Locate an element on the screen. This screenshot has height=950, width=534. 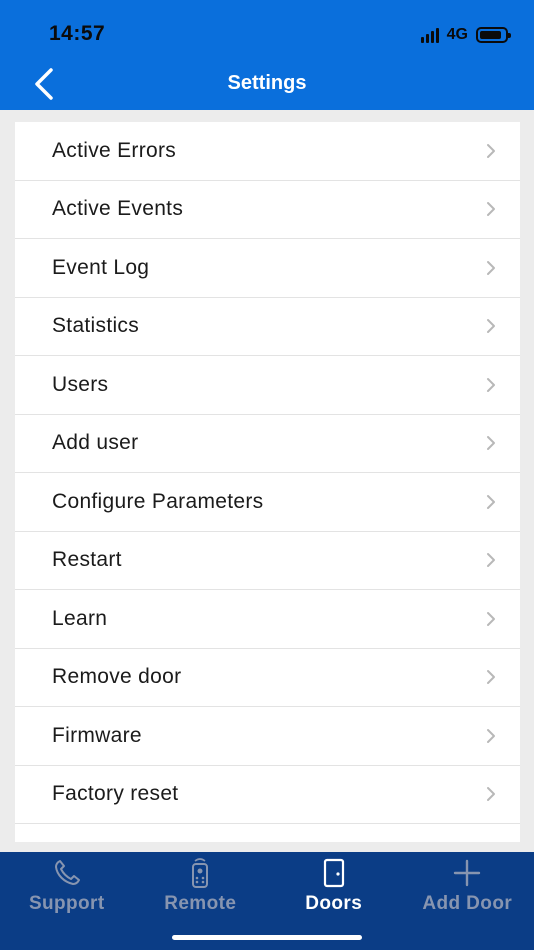
menu-item-restart: Restart is located at coordinates (267, 561).